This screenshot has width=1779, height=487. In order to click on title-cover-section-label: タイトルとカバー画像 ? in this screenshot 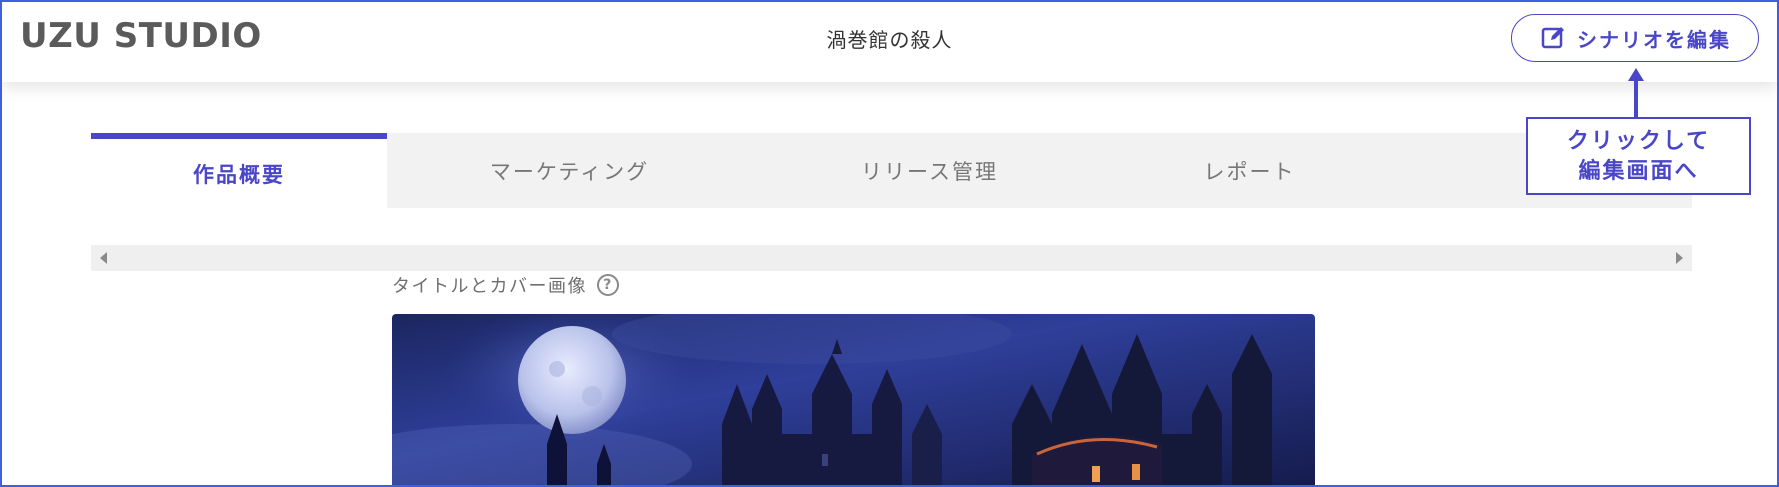, I will do `click(505, 285)`.